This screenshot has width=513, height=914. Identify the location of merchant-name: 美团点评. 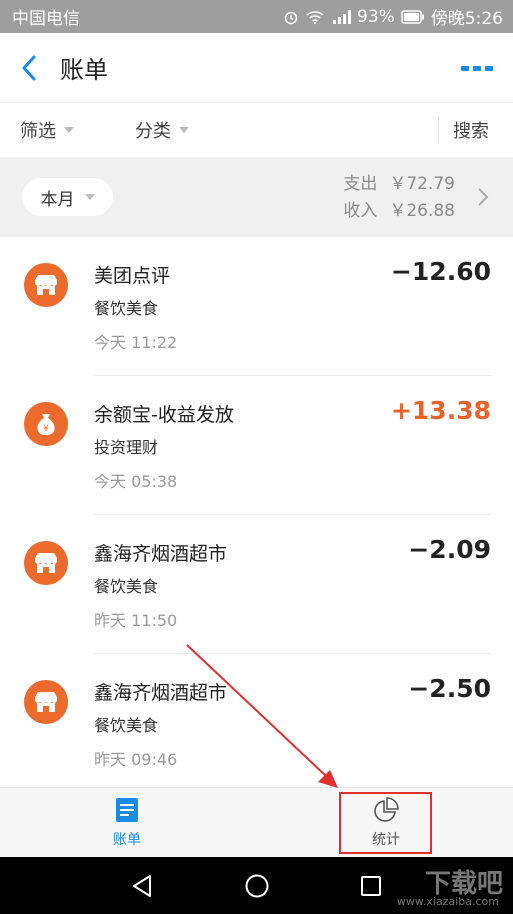
(132, 276).